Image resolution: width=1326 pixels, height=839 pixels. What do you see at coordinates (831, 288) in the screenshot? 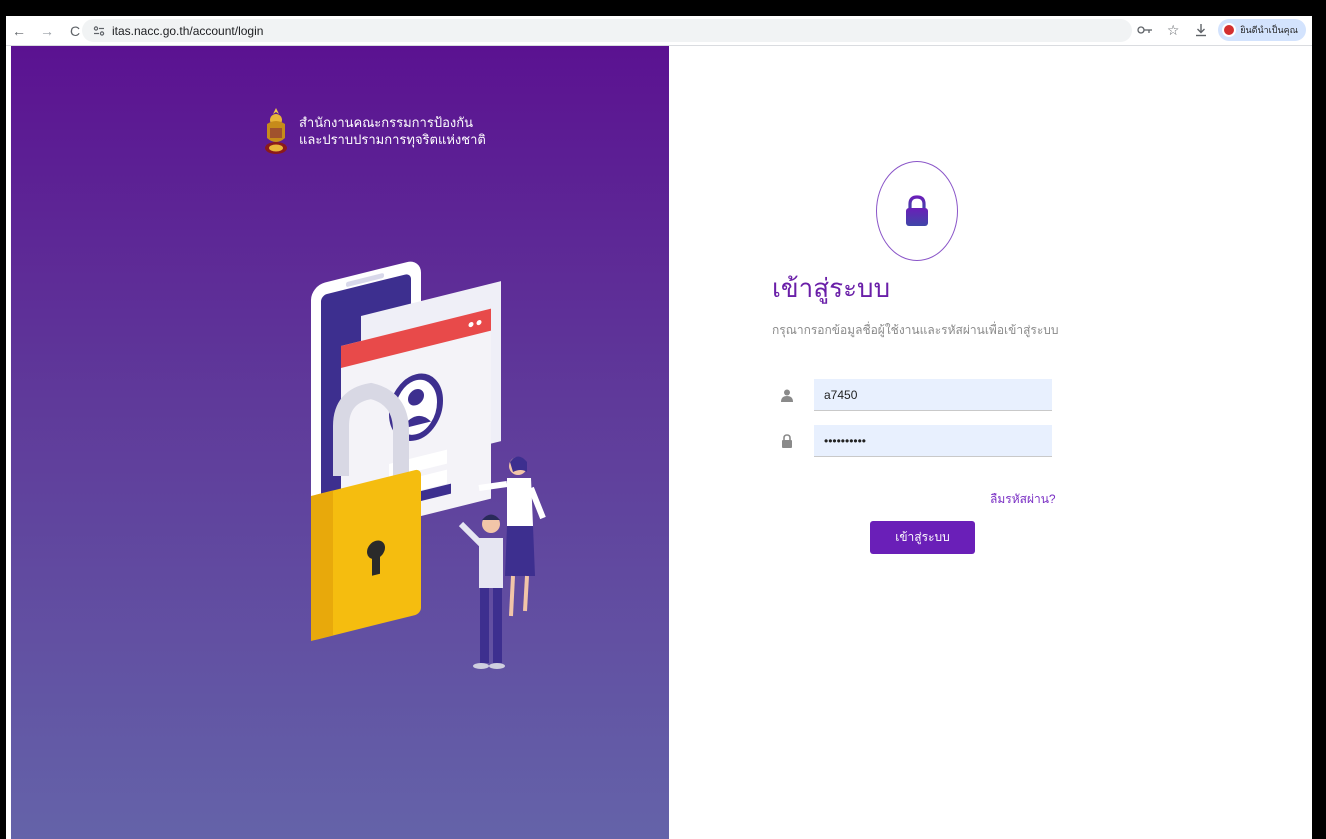
I see `page-title: เข้าสู่ระบบ` at bounding box center [831, 288].